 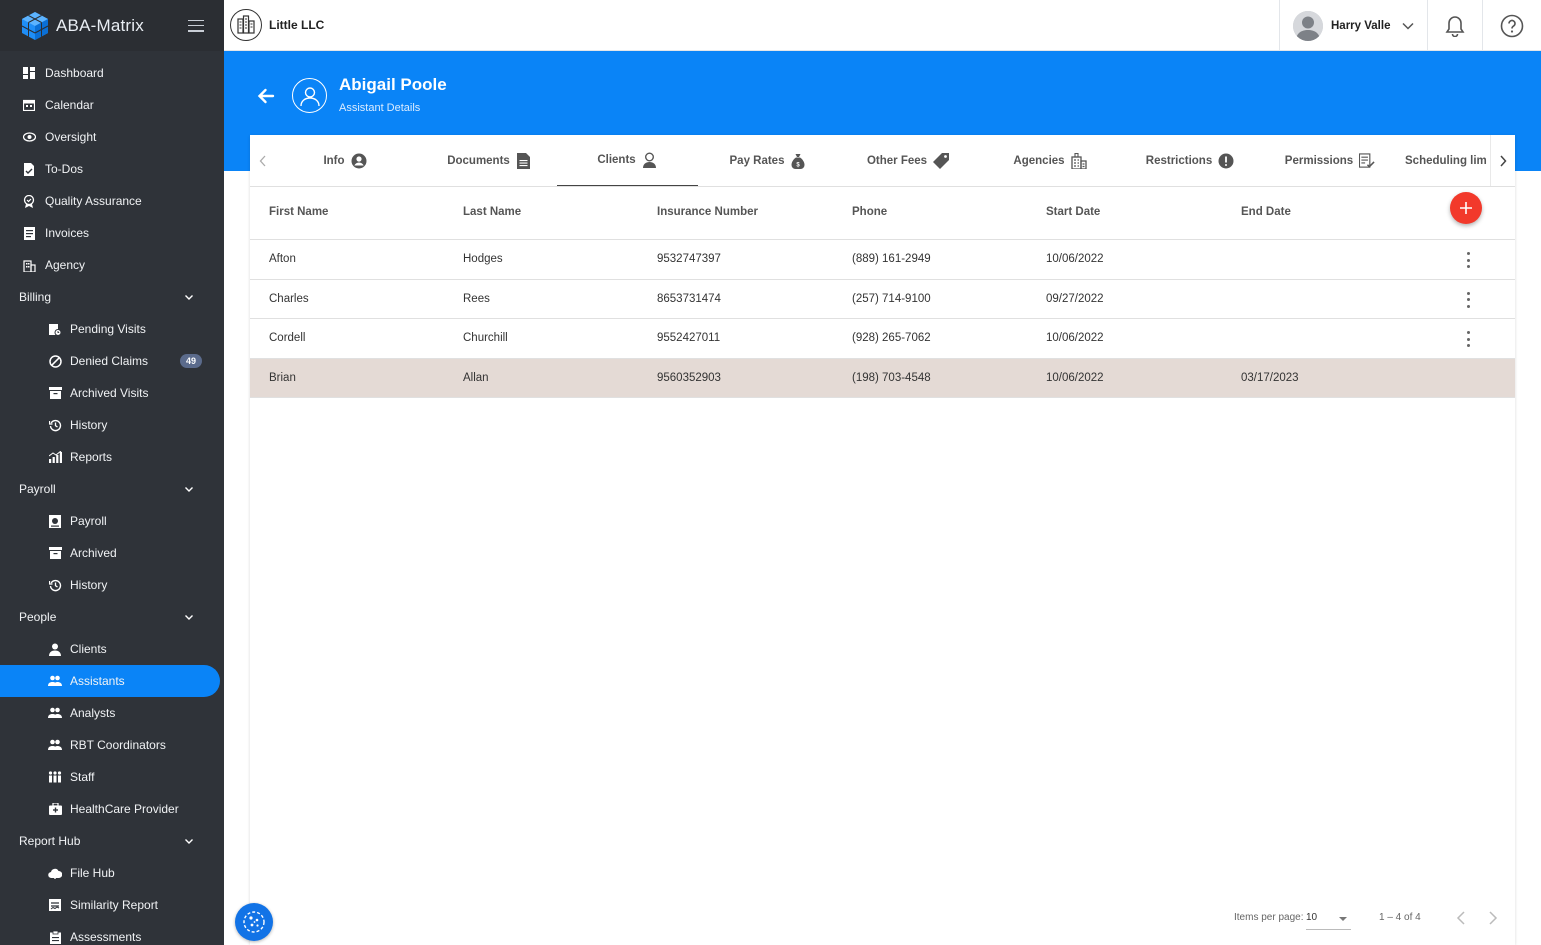 I want to click on column-header-last-name: Last Name, so click(x=492, y=212).